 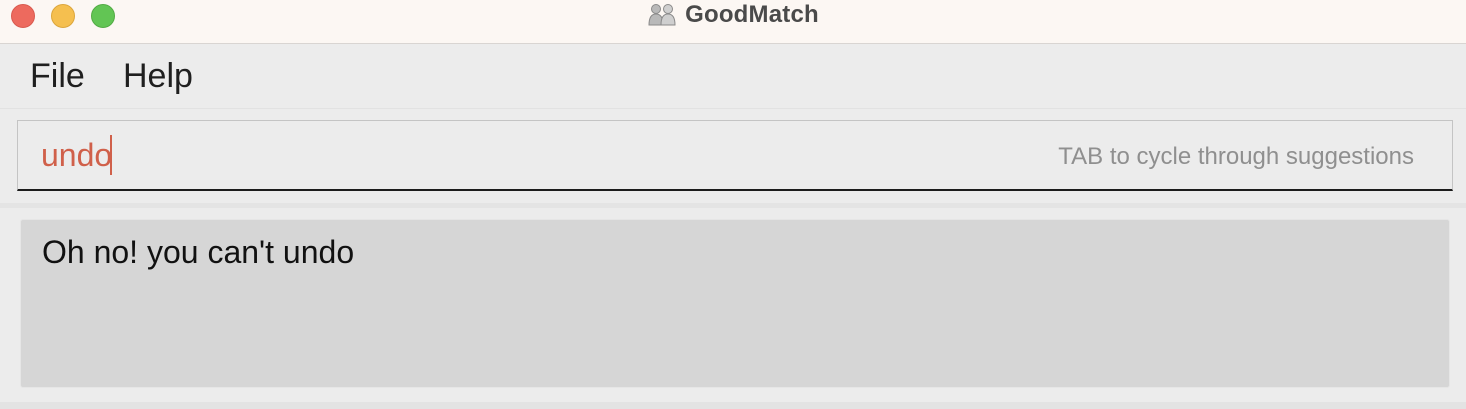 I want to click on menu-help: Help, so click(x=158, y=76).